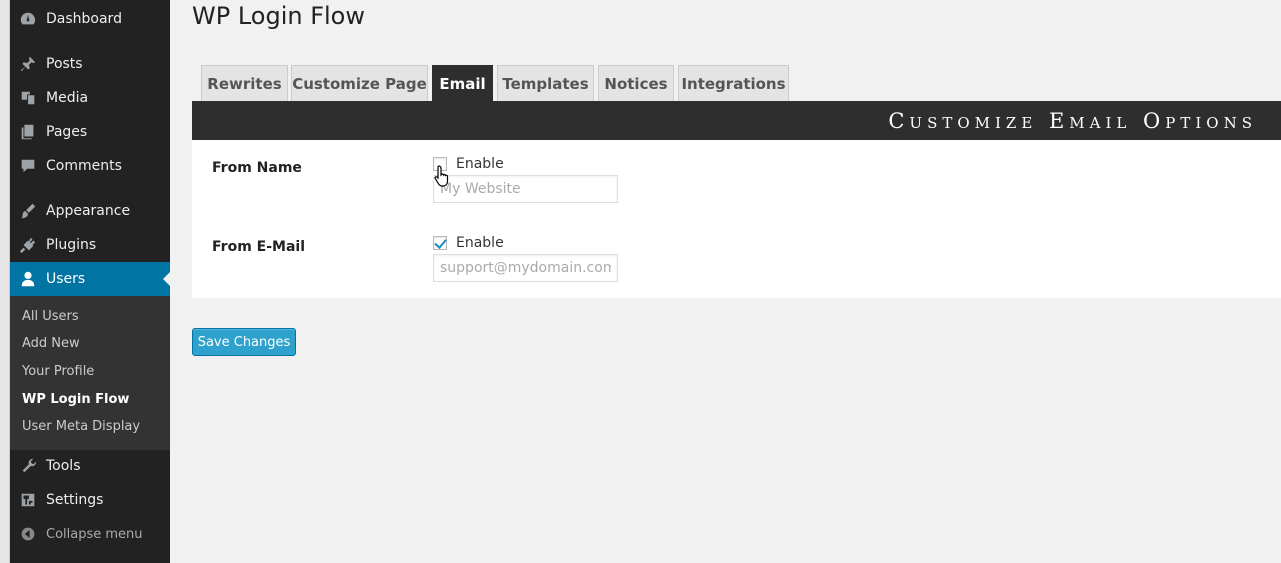 This screenshot has width=1281, height=563. I want to click on submenu-item-all-users: All Users, so click(50, 316).